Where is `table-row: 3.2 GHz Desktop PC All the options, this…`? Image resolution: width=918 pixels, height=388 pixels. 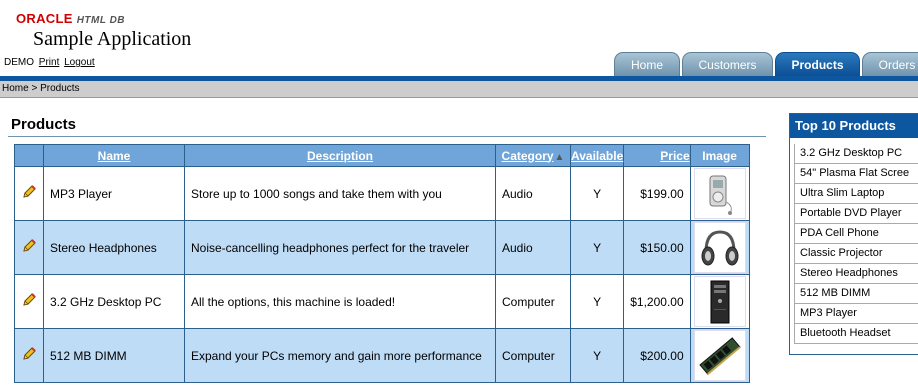
table-row: 3.2 GHz Desktop PC All the options, this… is located at coordinates (382, 301).